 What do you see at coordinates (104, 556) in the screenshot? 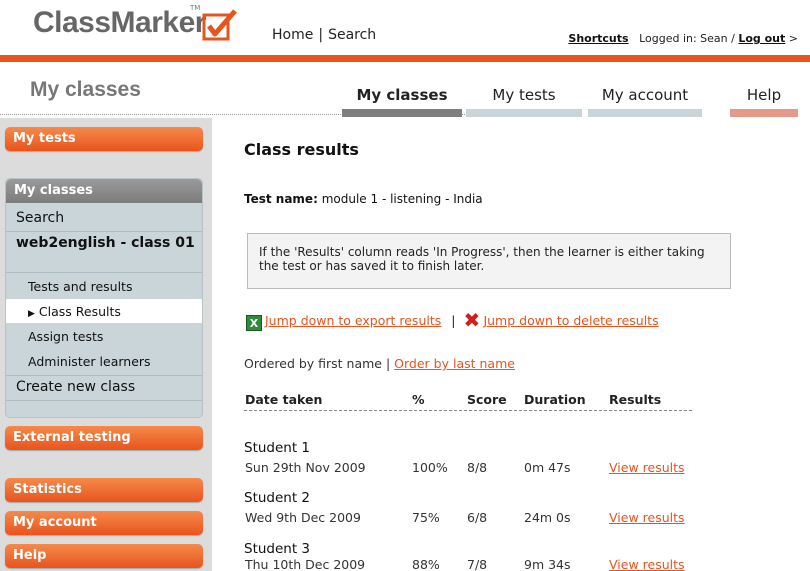
I see `sidebar-help-button: Help` at bounding box center [104, 556].